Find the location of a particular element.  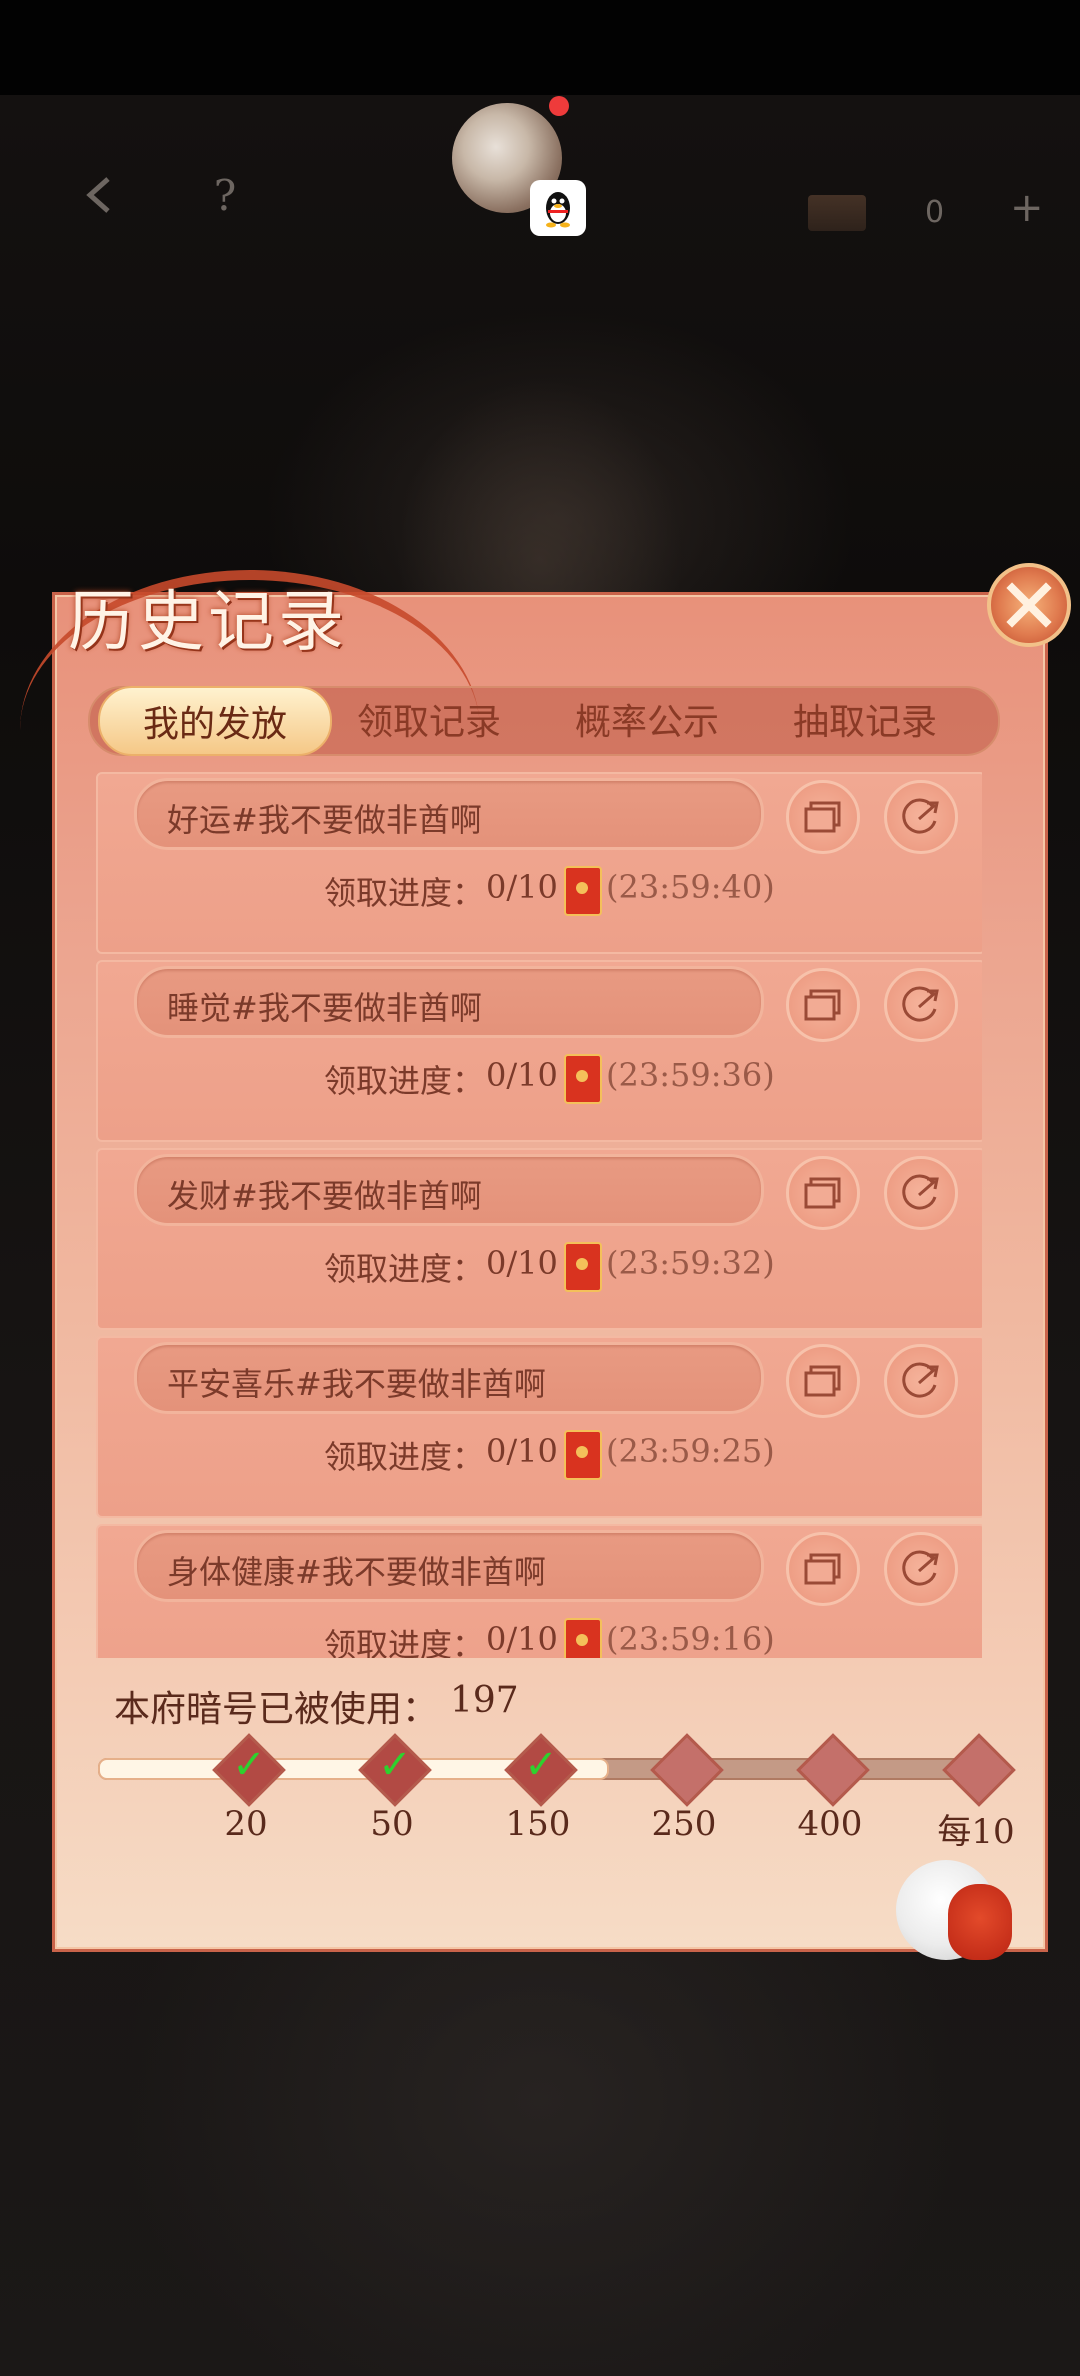

panel-title: 历史记录 is located at coordinates (208, 621).